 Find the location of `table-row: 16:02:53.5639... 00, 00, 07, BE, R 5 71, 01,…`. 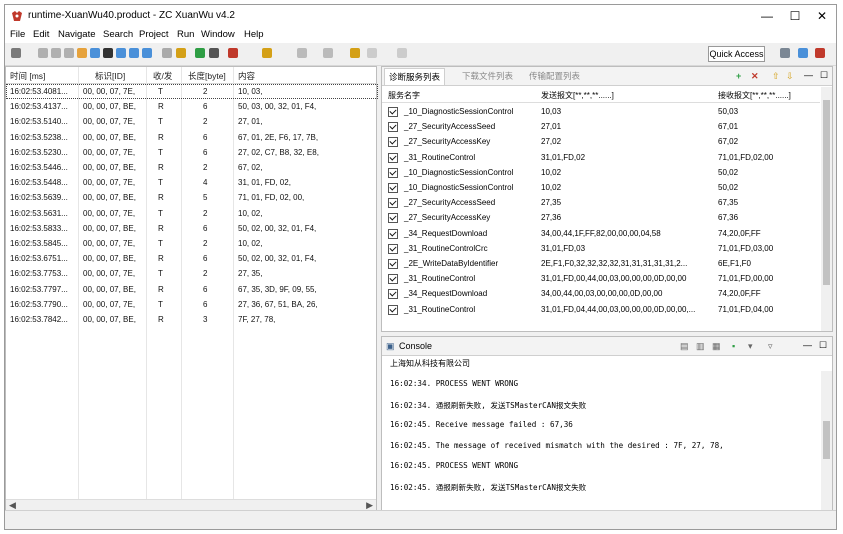

table-row: 16:02:53.5639... 00, 00, 07, BE, R 5 71, 01,… is located at coordinates (192, 197).